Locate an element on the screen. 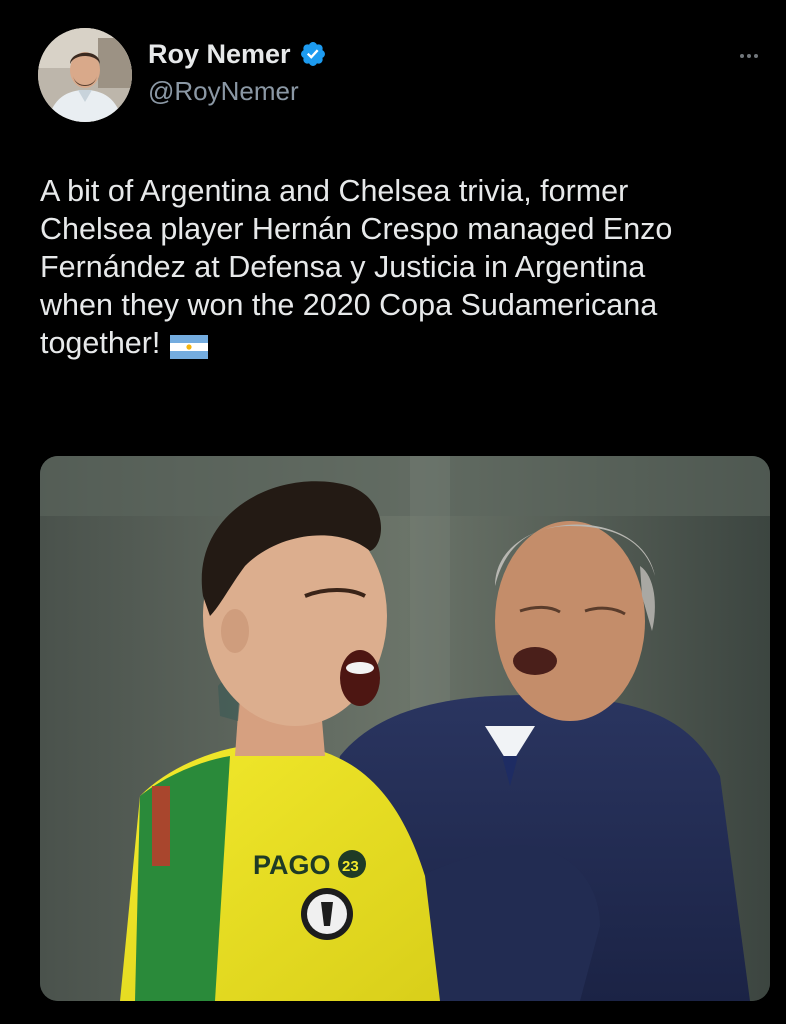 The height and width of the screenshot is (1024, 786). avatar is located at coordinates (85, 75).